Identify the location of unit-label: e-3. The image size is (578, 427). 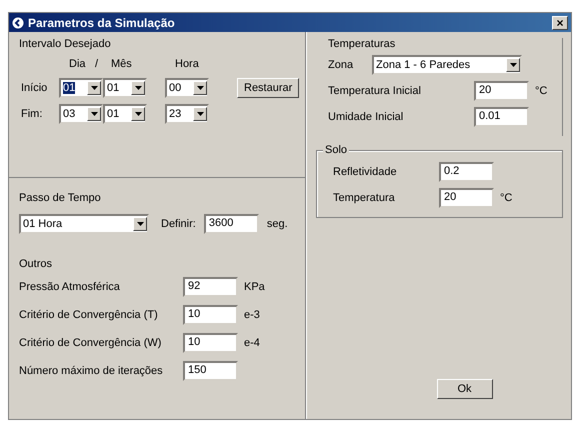
(252, 315).